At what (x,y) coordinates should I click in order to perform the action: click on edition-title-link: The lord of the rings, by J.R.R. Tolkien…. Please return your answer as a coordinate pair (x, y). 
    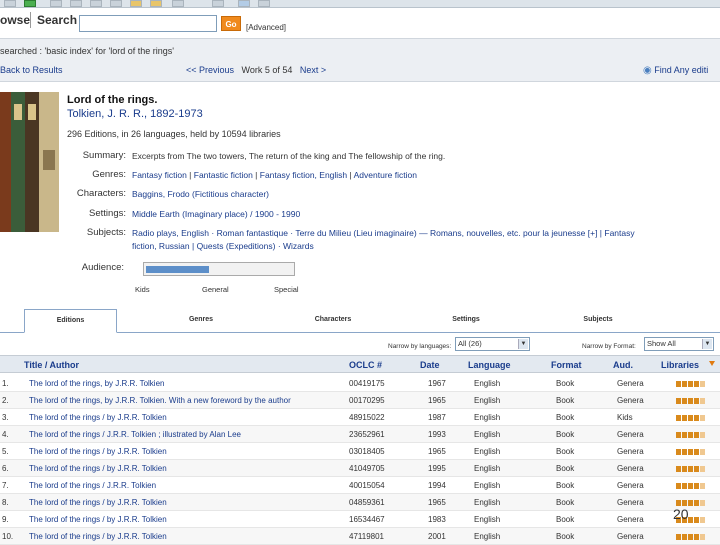
    Looking at the image, I should click on (160, 400).